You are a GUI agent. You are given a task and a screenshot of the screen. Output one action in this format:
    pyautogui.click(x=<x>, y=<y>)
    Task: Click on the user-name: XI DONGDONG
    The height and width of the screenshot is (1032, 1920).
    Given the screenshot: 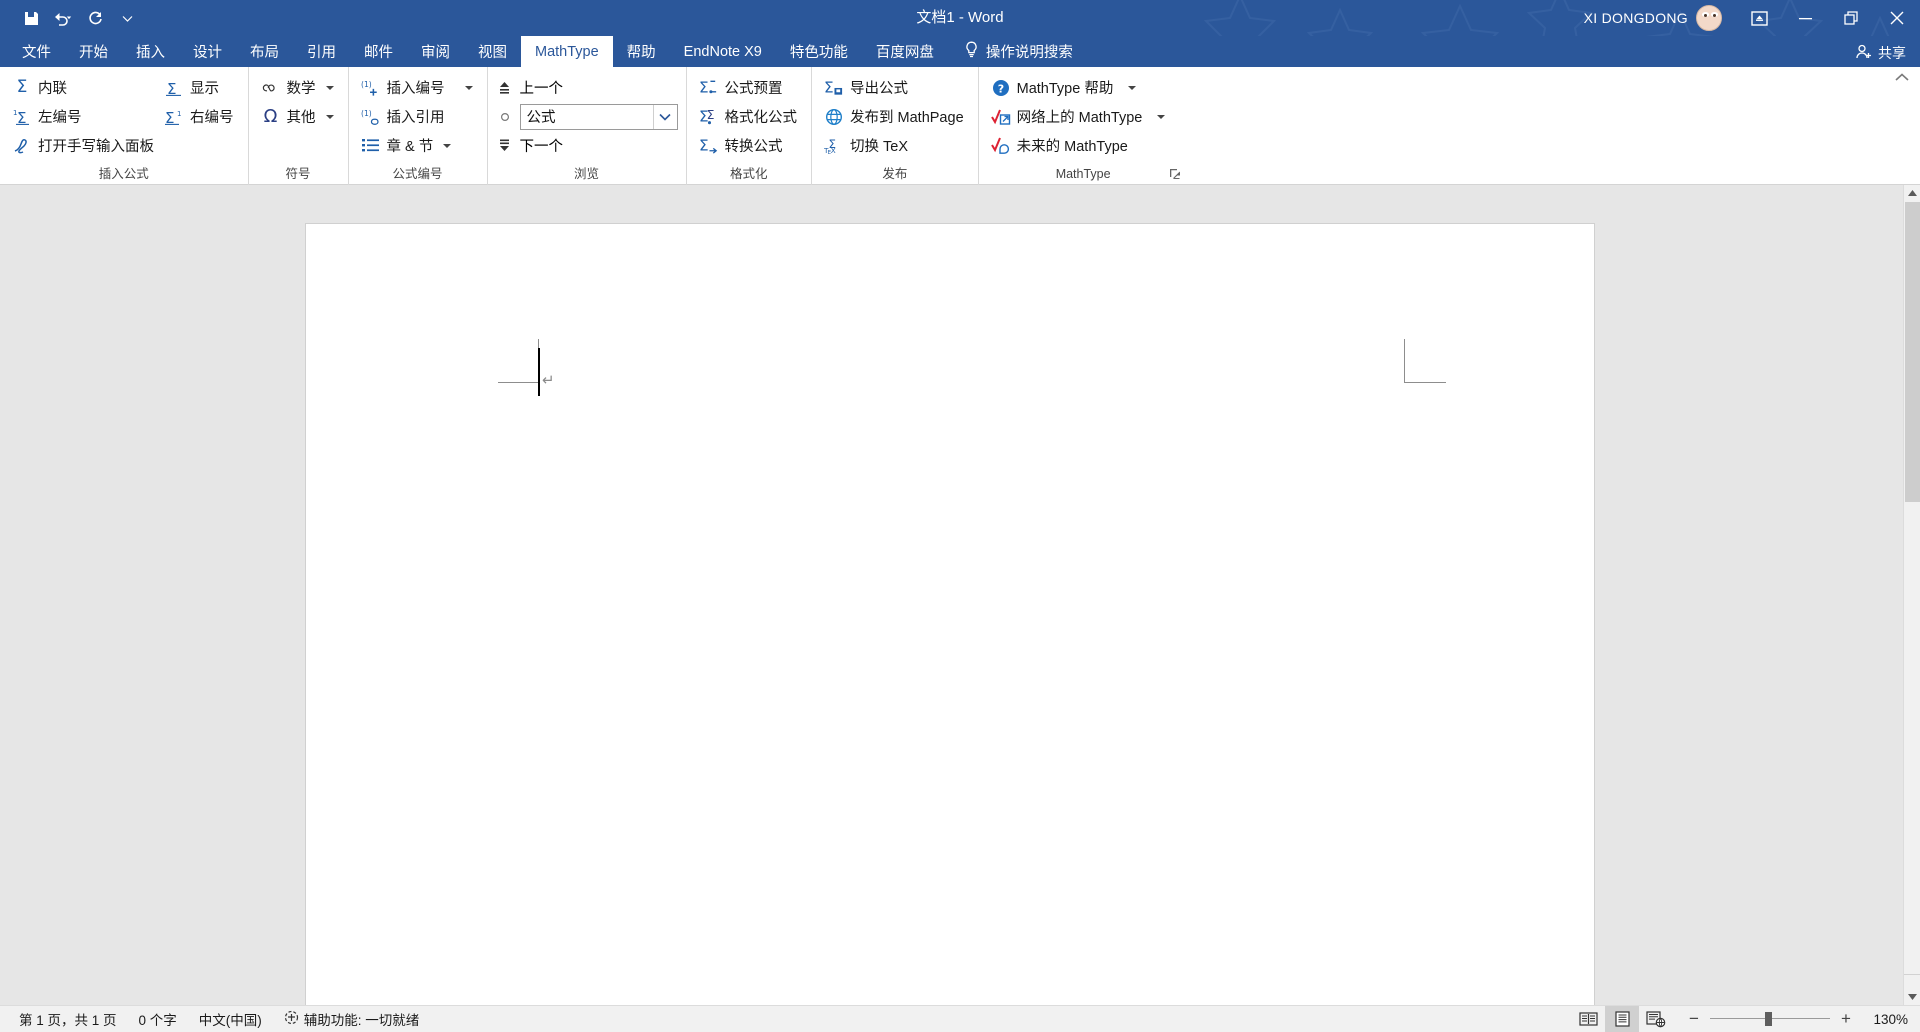 What is the action you would take?
    pyautogui.click(x=1640, y=18)
    